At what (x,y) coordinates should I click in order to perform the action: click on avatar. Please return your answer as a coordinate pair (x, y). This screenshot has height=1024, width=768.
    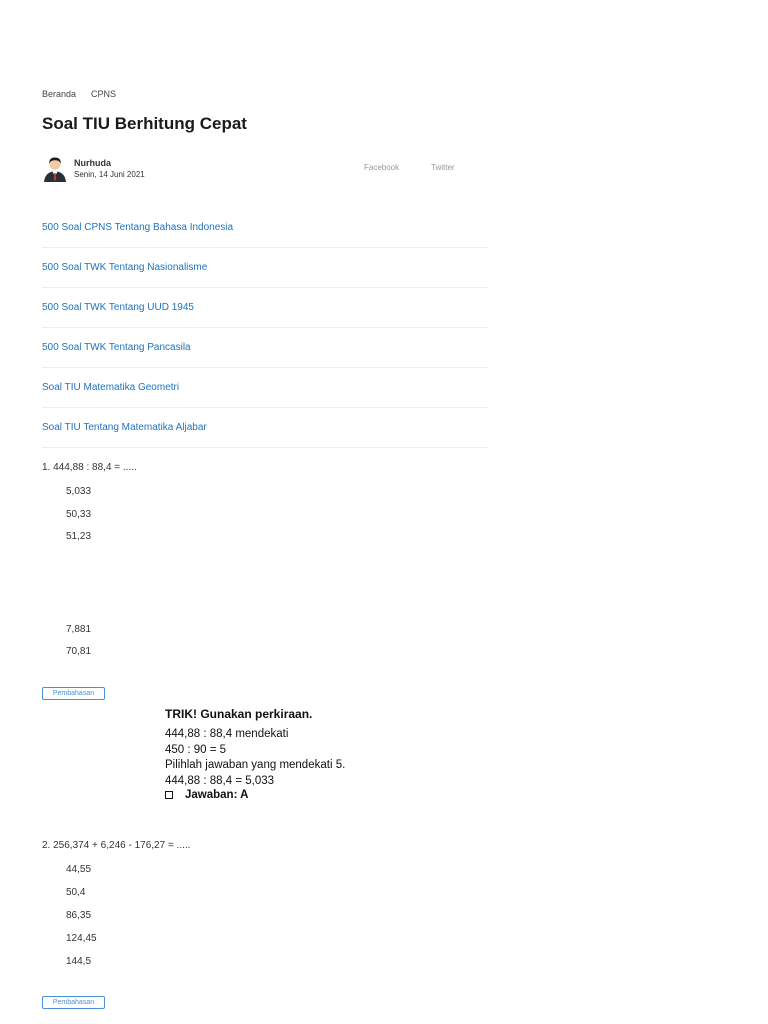
    Looking at the image, I should click on (55, 169).